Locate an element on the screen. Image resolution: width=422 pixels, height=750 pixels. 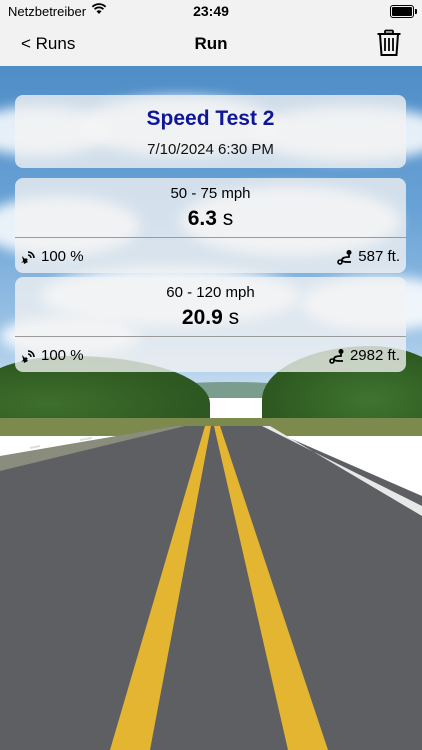
navigation-bar: < Runs Run is located at coordinates (211, 44).